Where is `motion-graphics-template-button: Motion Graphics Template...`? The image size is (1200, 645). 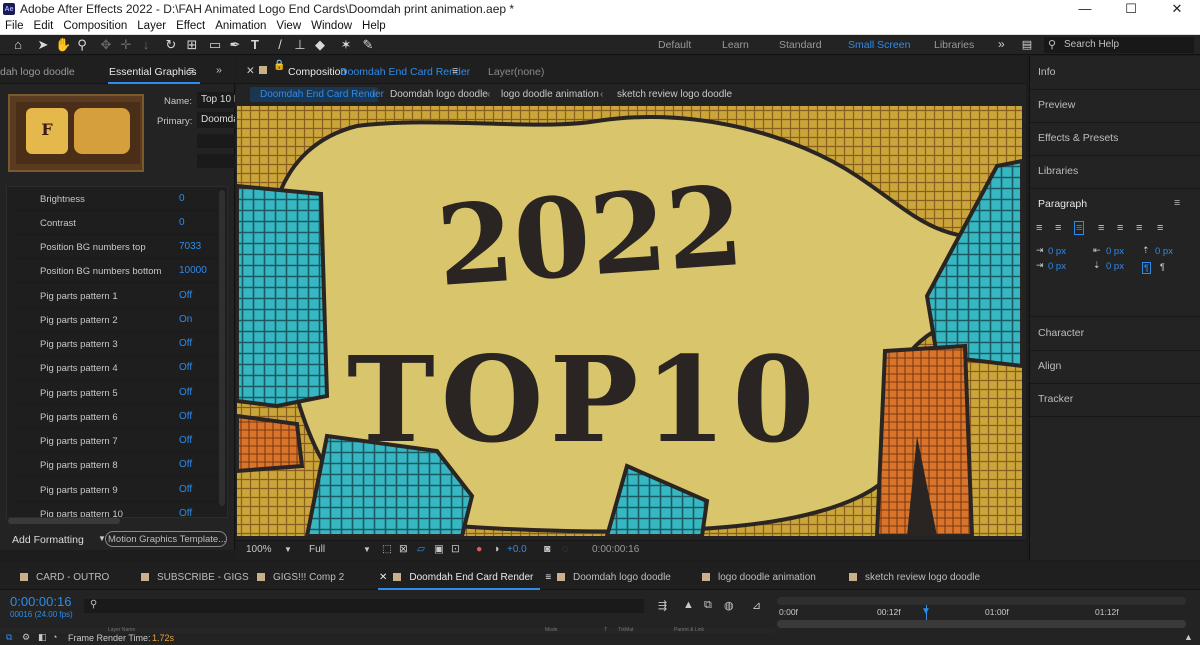
motion-graphics-template-button: Motion Graphics Template... is located at coordinates (166, 539).